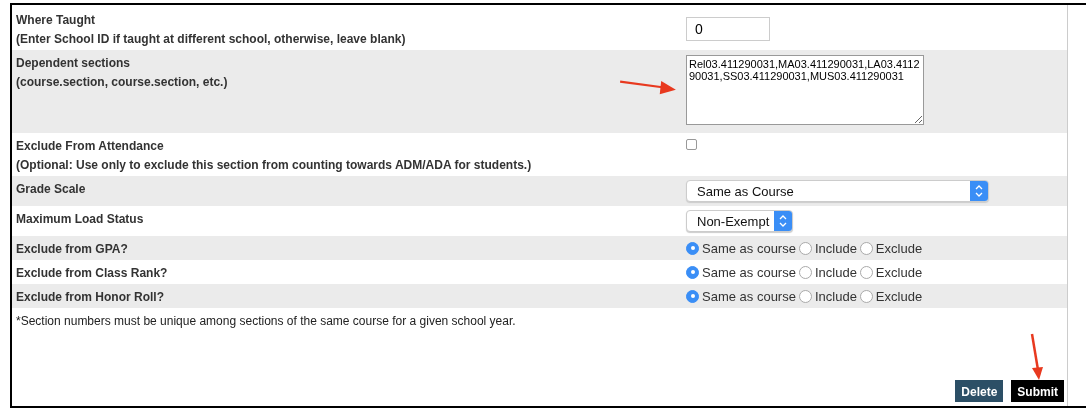  What do you see at coordinates (80, 219) in the screenshot?
I see `field-label: Maximum Load Status` at bounding box center [80, 219].